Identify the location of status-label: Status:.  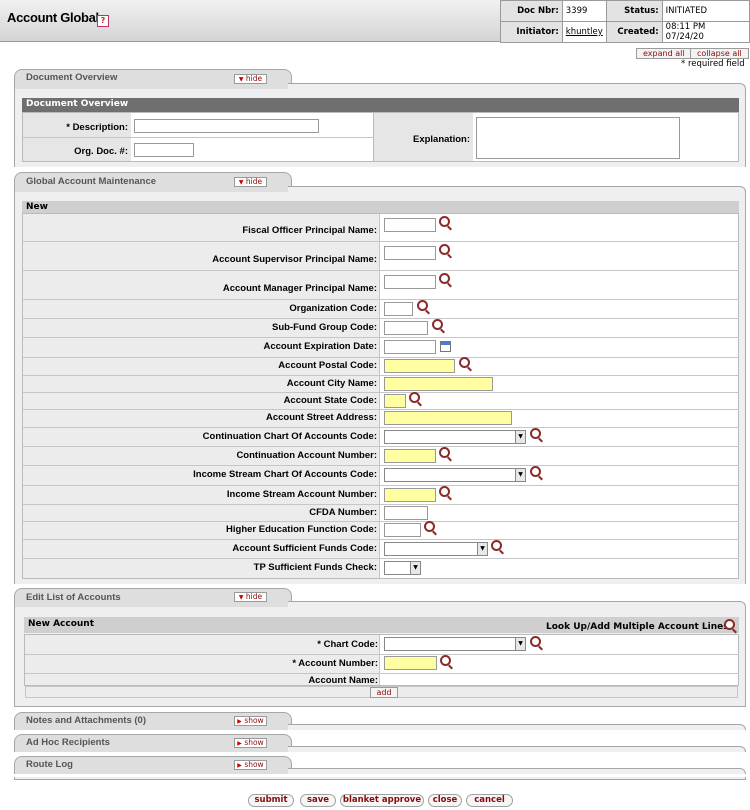
(634, 11).